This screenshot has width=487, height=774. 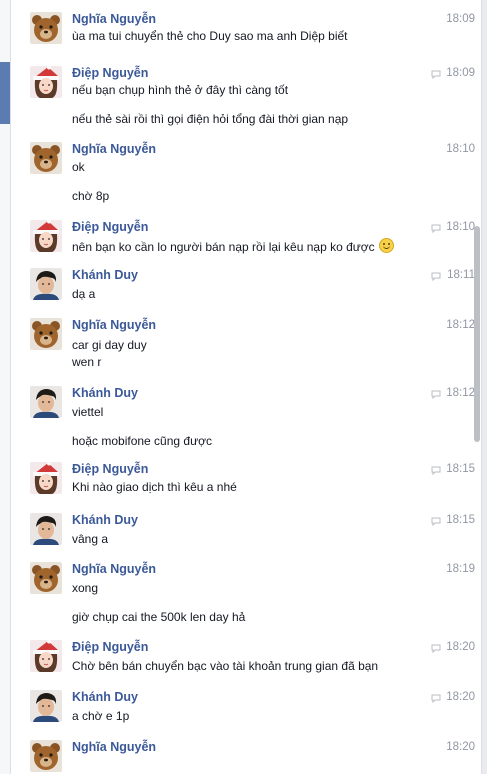 What do you see at coordinates (477, 334) in the screenshot?
I see `chat-scrollbar` at bounding box center [477, 334].